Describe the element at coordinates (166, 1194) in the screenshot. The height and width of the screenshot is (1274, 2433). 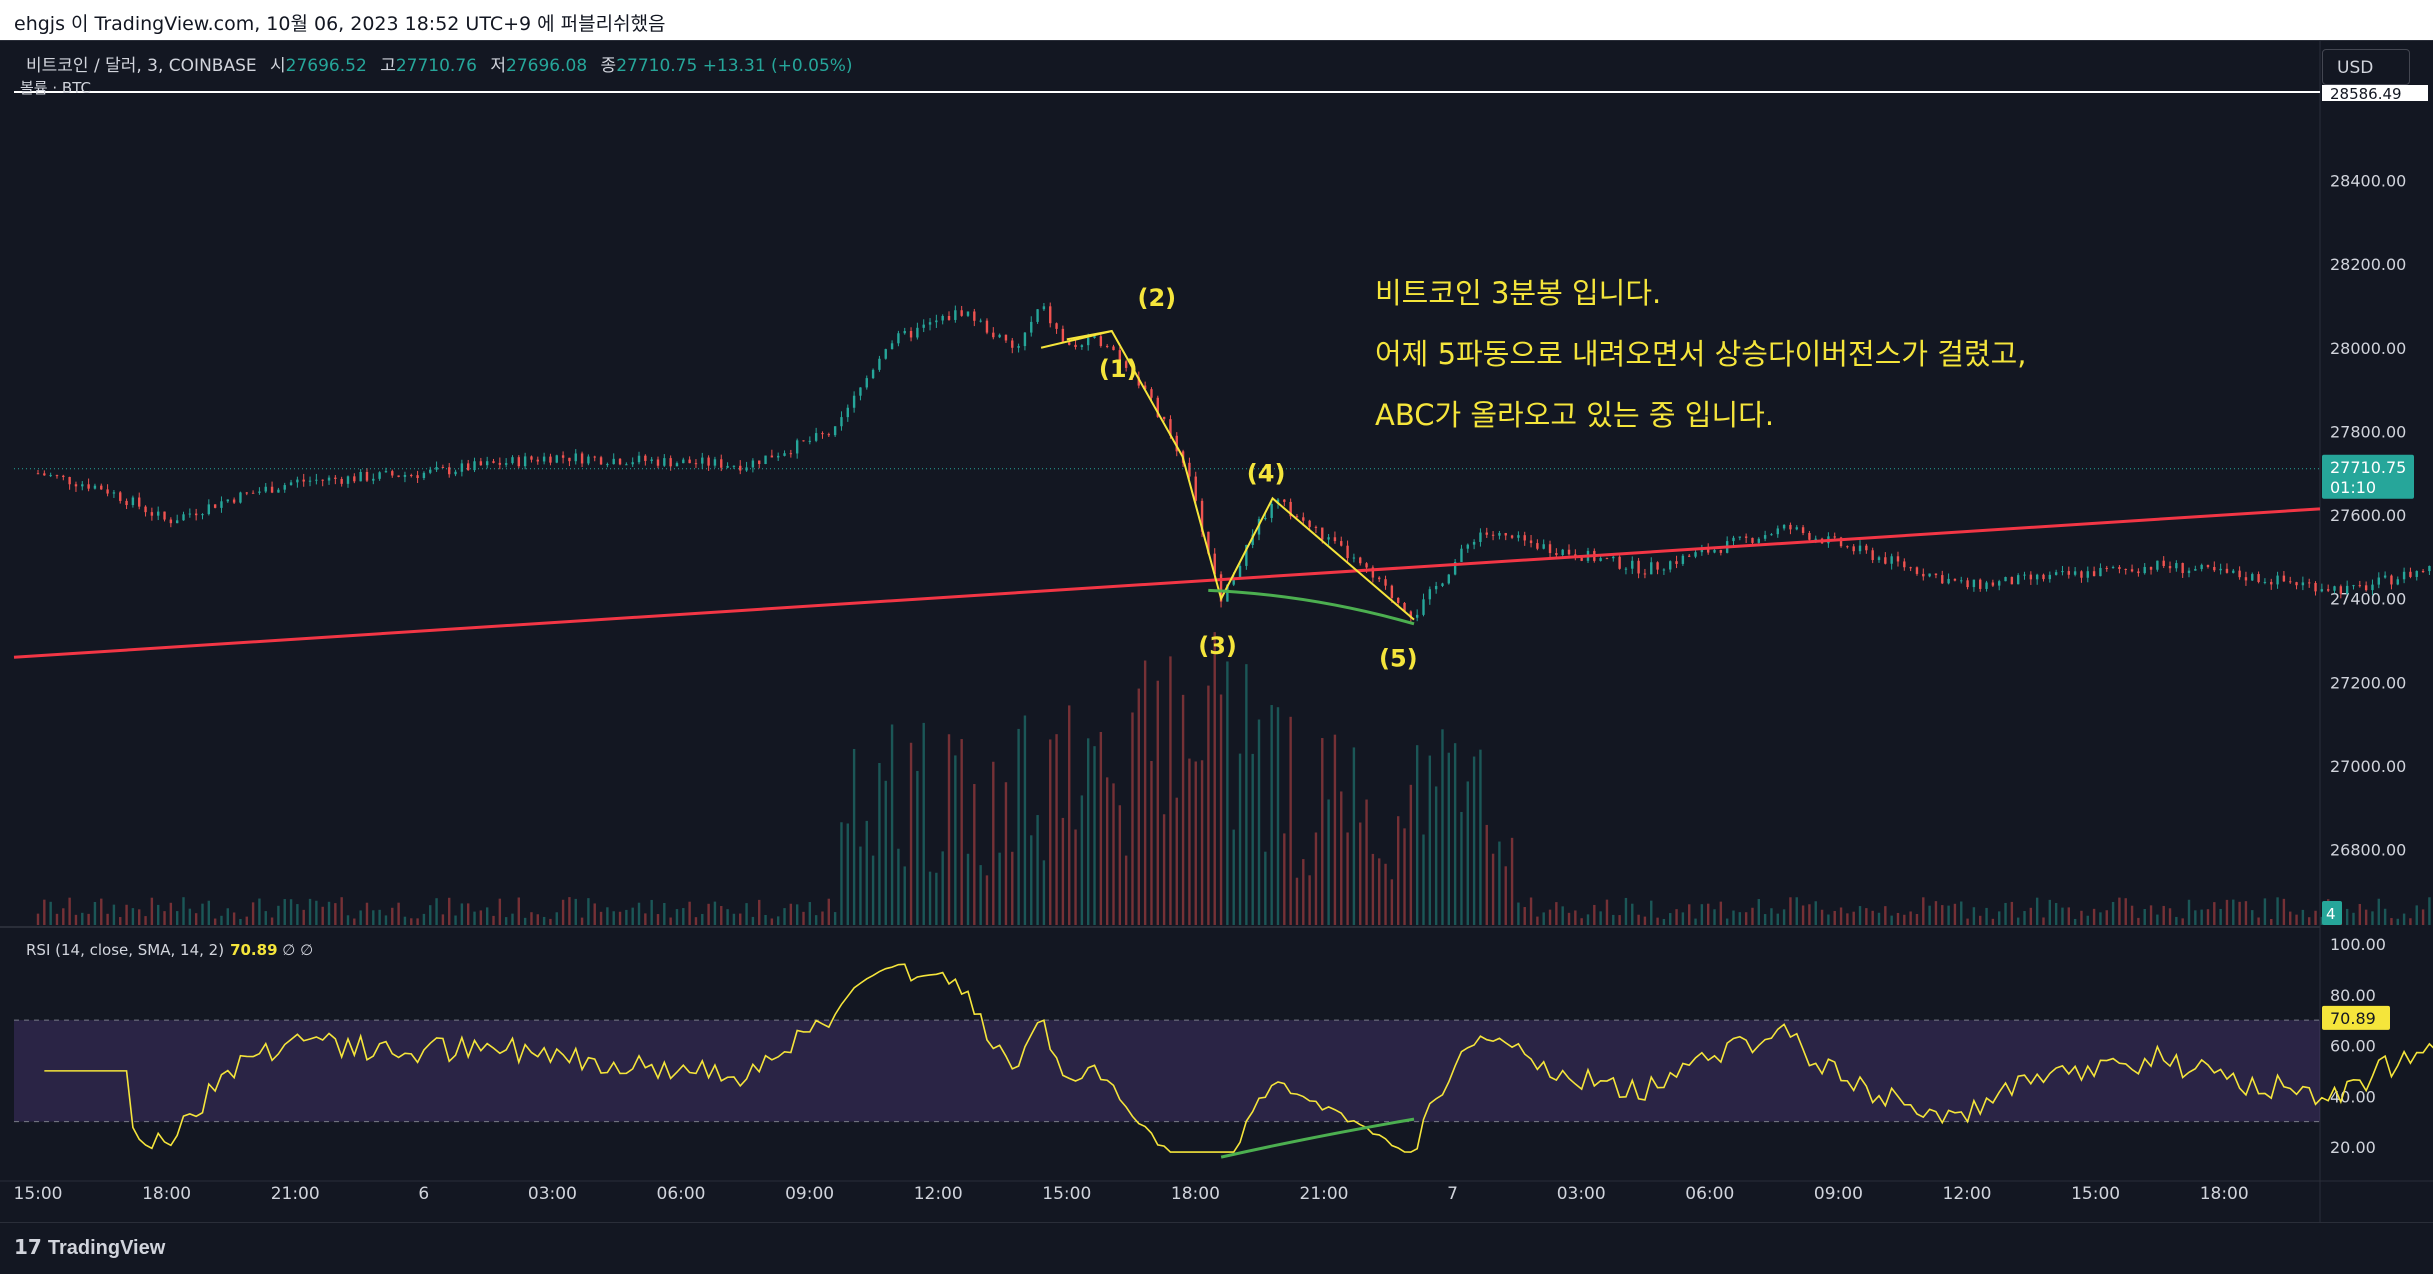
I see `time-axis-label: 18:00` at that location.